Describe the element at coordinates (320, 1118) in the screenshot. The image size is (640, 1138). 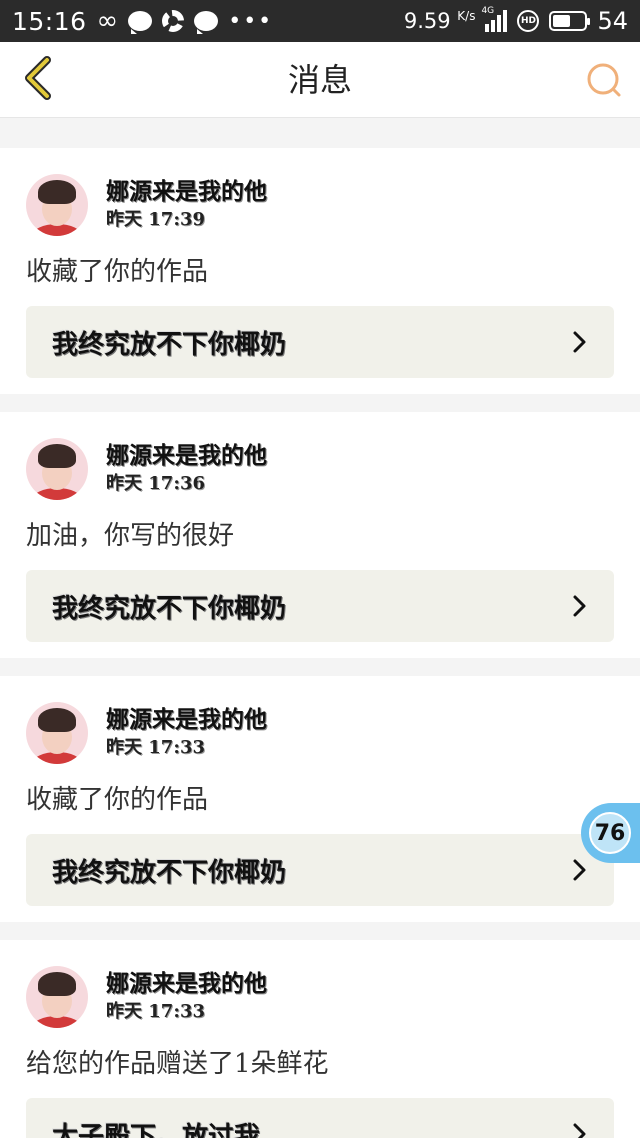
I see `work-link: 太子殿下，放过我` at that location.